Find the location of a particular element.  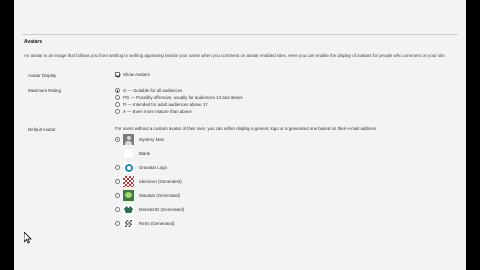

avatar-option-retro: Retro (Generated) is located at coordinates (145, 223).